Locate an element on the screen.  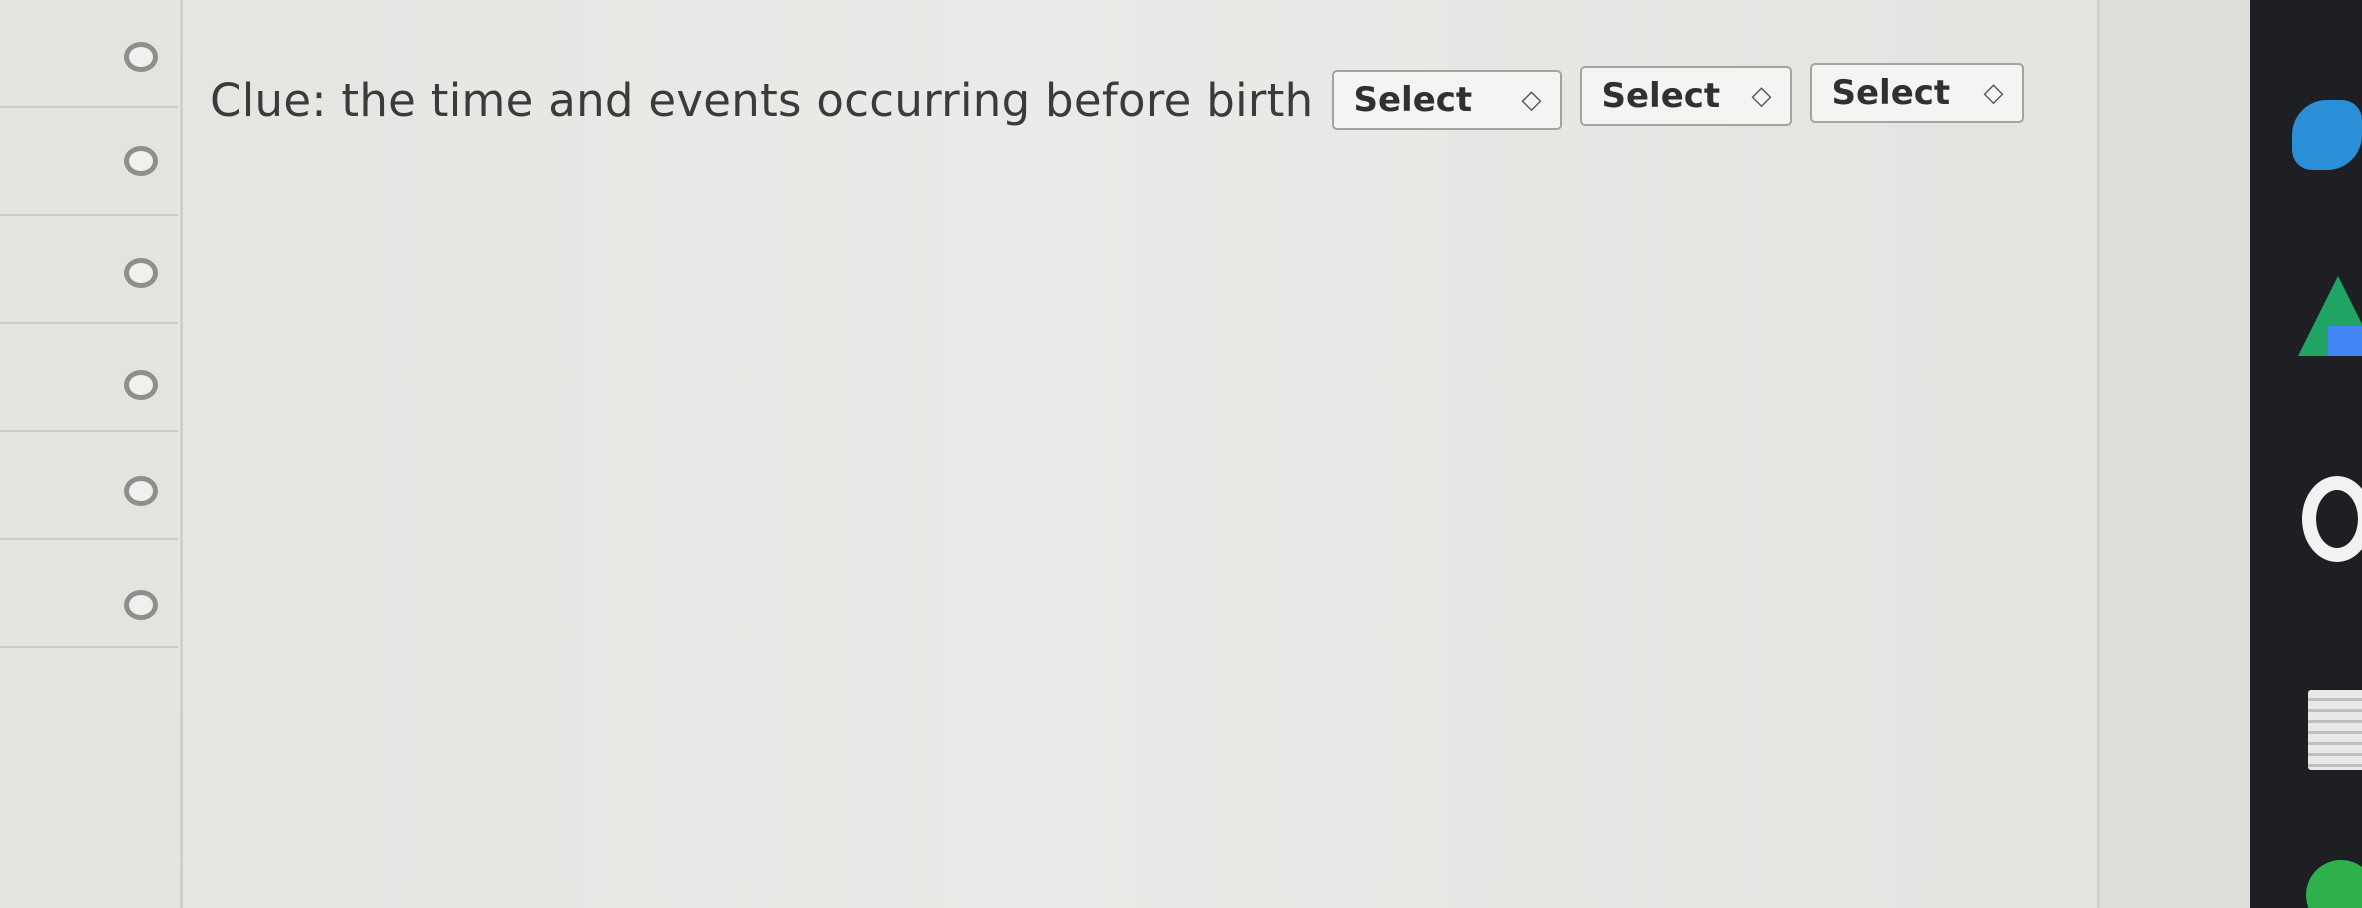
answer-select-2: Select ◇ is located at coordinates (1685, 96).